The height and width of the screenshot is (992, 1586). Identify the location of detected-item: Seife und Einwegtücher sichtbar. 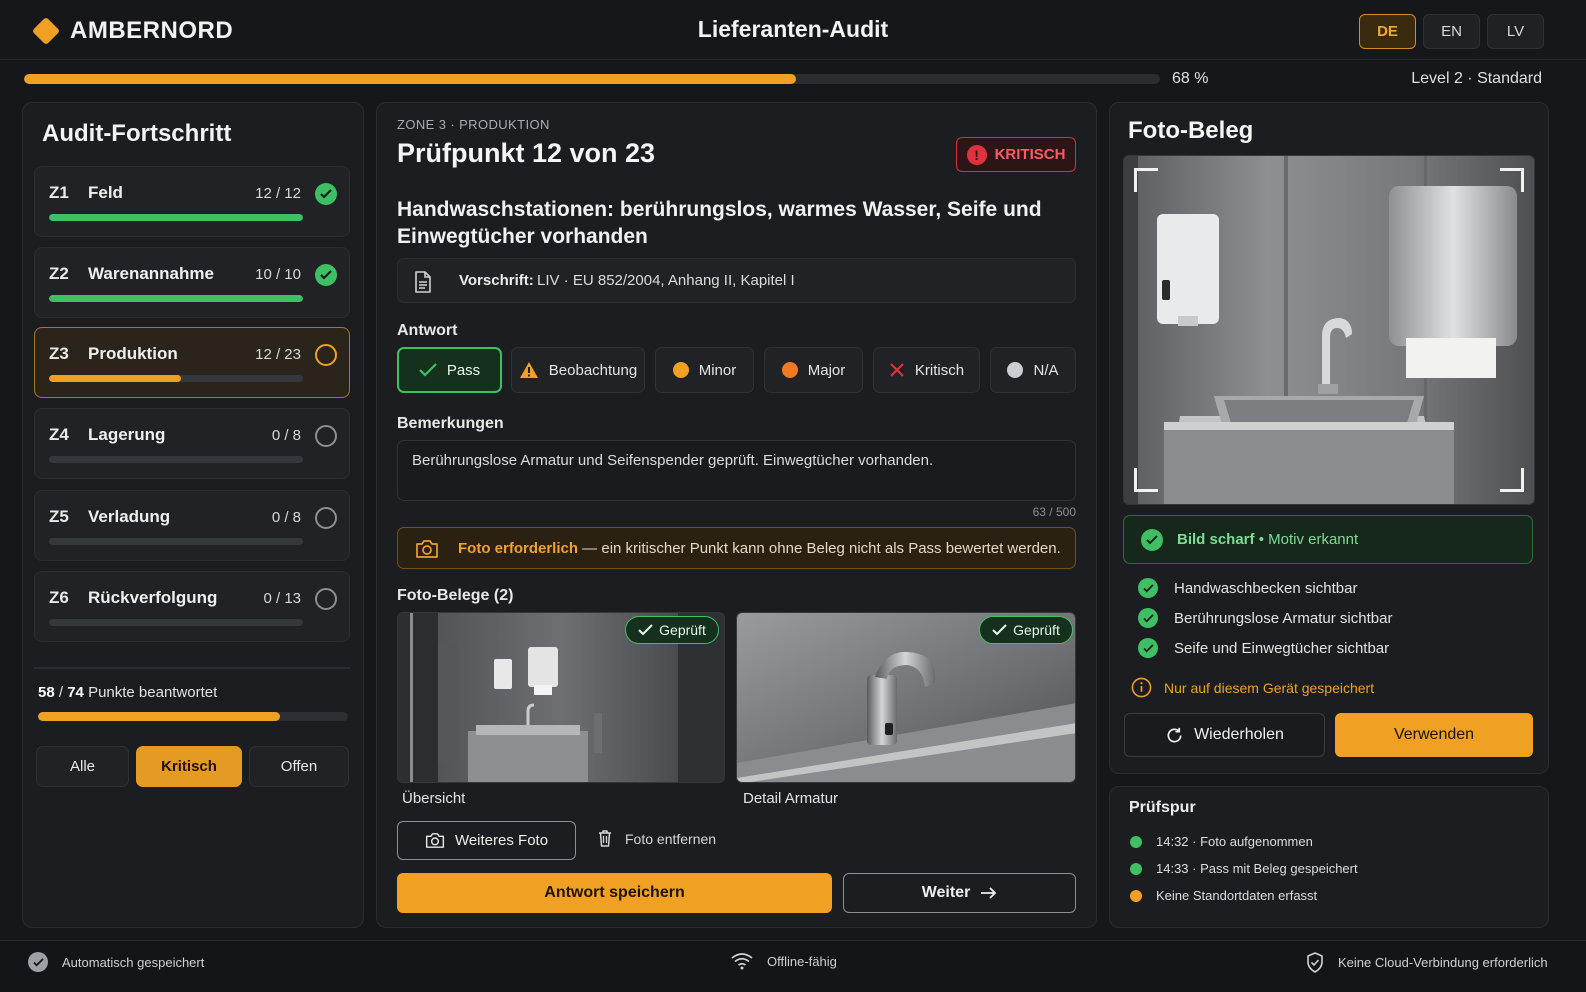
(1263, 648).